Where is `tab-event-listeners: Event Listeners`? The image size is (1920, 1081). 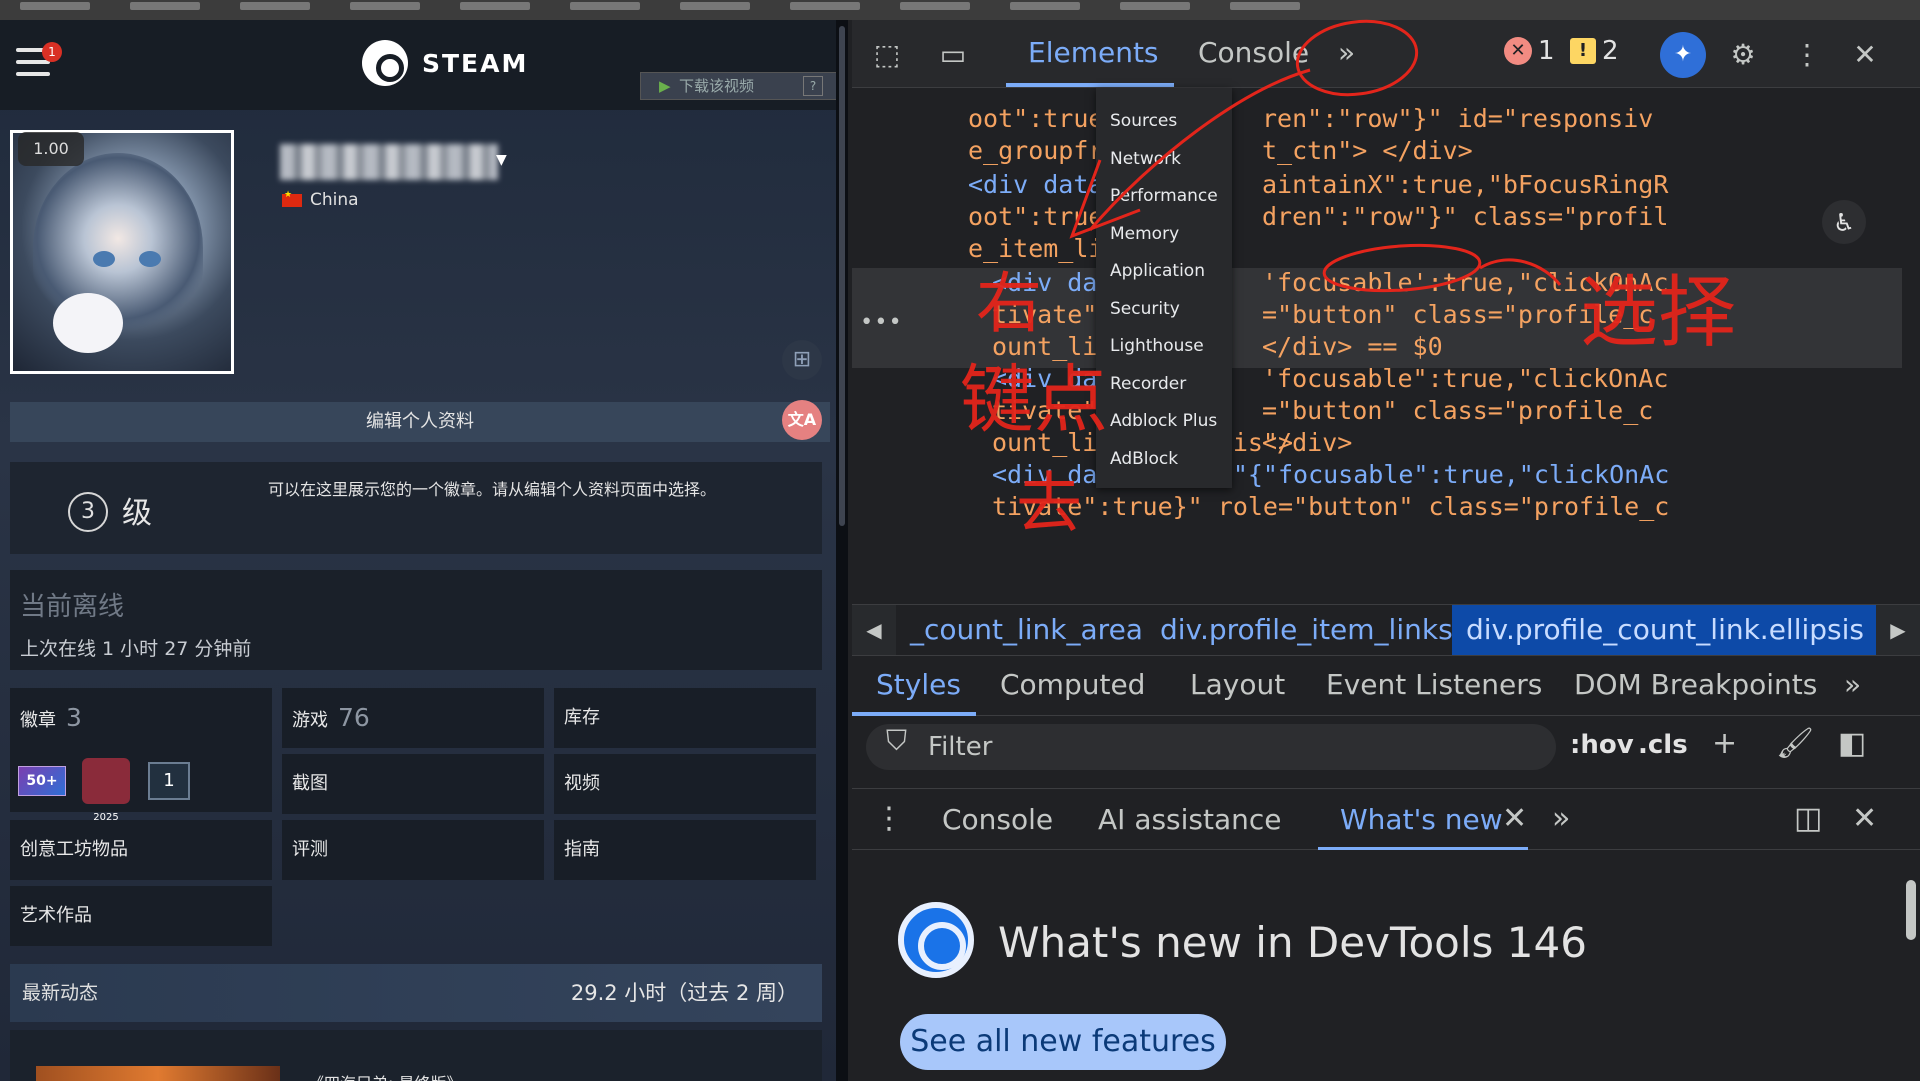
tab-event-listeners: Event Listeners is located at coordinates (1434, 684).